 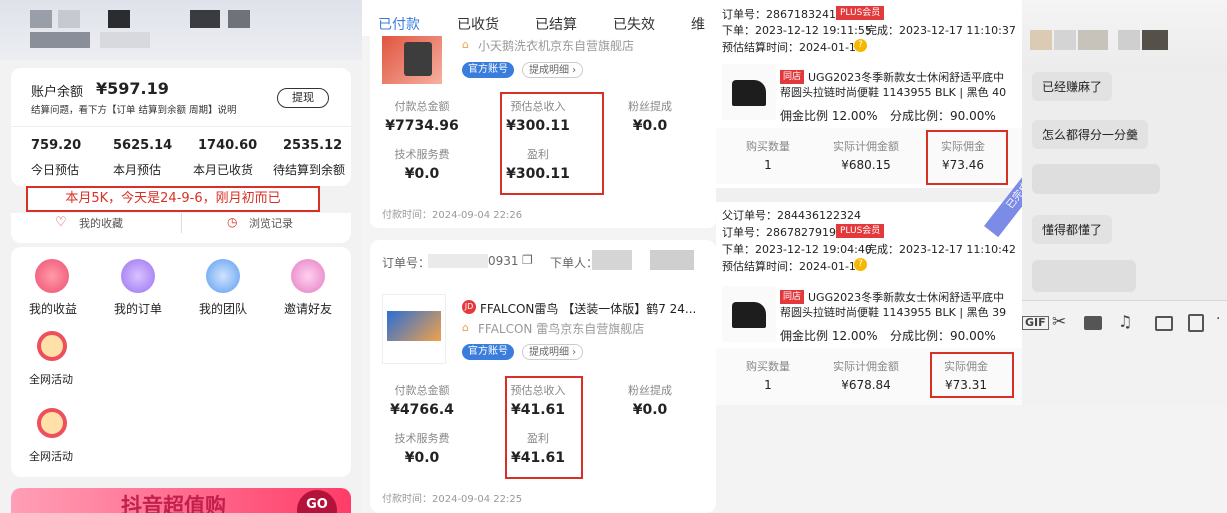 What do you see at coordinates (406, 263) in the screenshot?
I see `order-number-label: 订单号：` at bounding box center [406, 263].